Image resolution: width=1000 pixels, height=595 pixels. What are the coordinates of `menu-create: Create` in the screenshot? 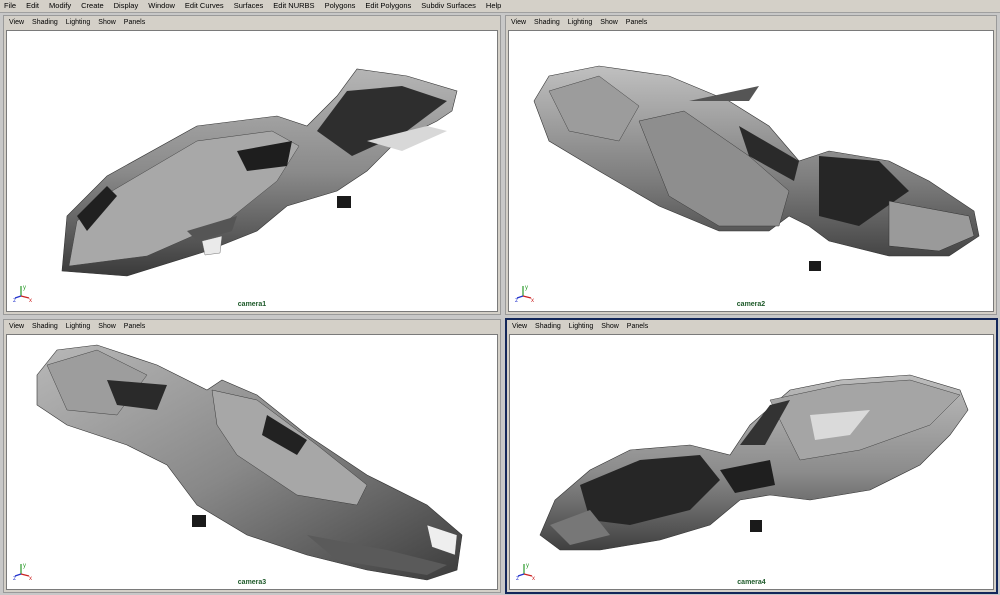 It's located at (92, 6).